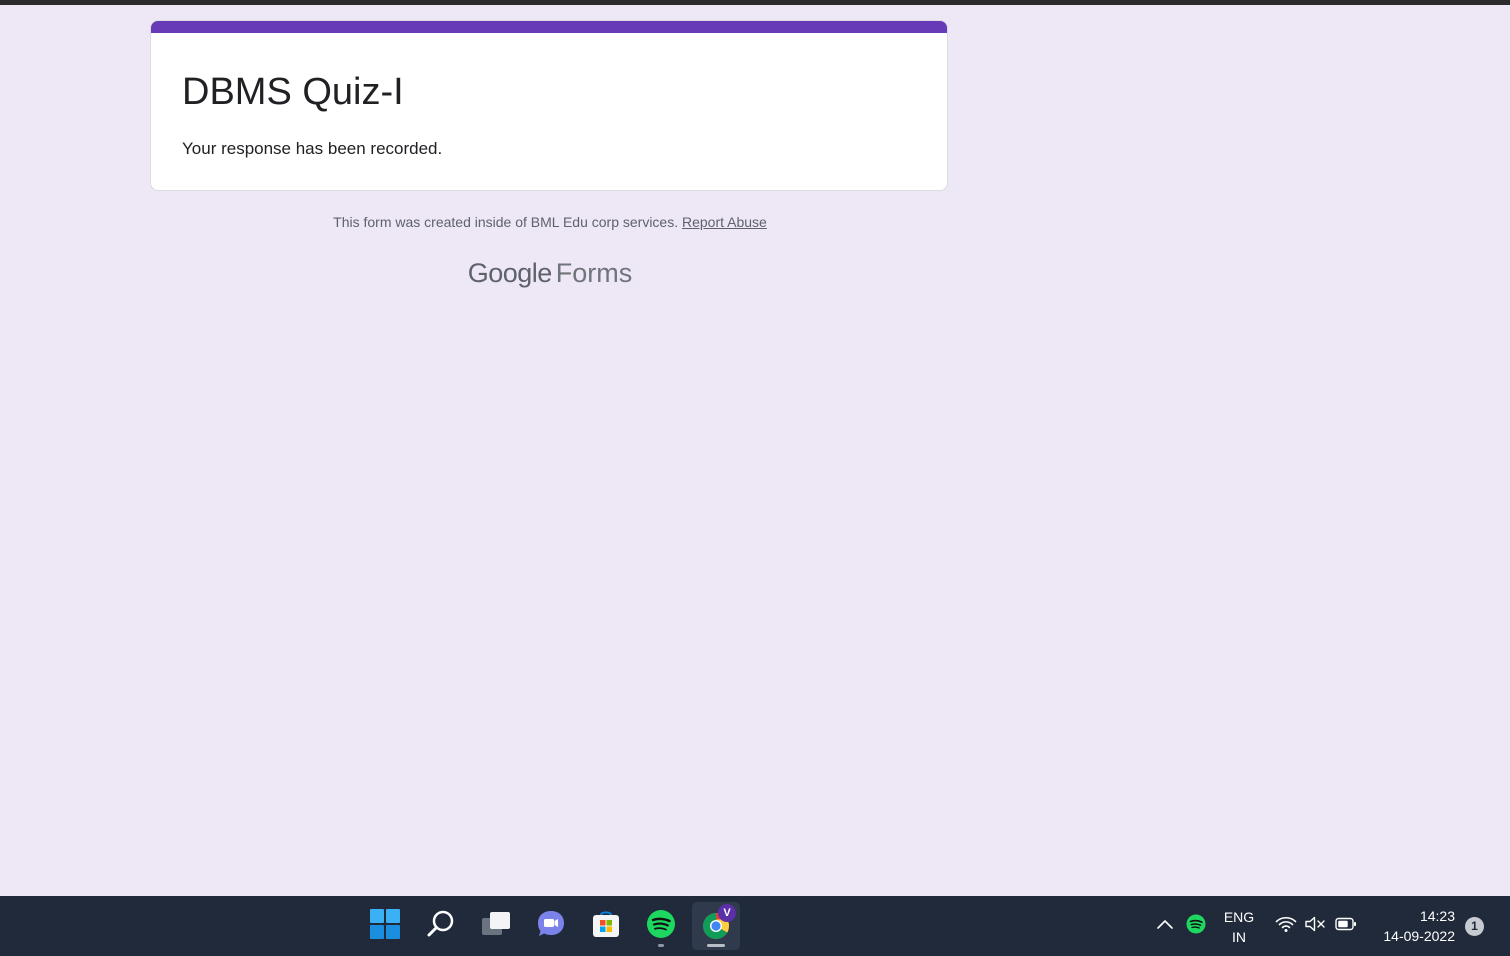 The height and width of the screenshot is (956, 1510). Describe the element at coordinates (727, 913) in the screenshot. I see `profile-badge: V` at that location.